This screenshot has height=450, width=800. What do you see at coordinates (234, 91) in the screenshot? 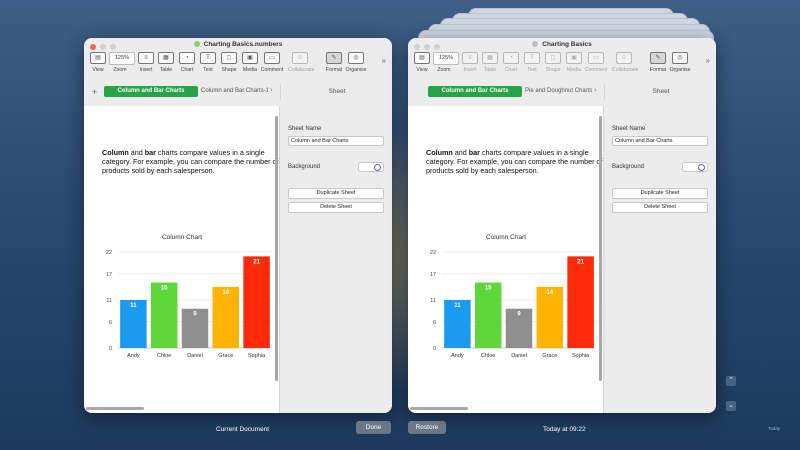
I see `tab-column-and-bar-charts-1: Column and Bar Charts-1` at bounding box center [234, 91].